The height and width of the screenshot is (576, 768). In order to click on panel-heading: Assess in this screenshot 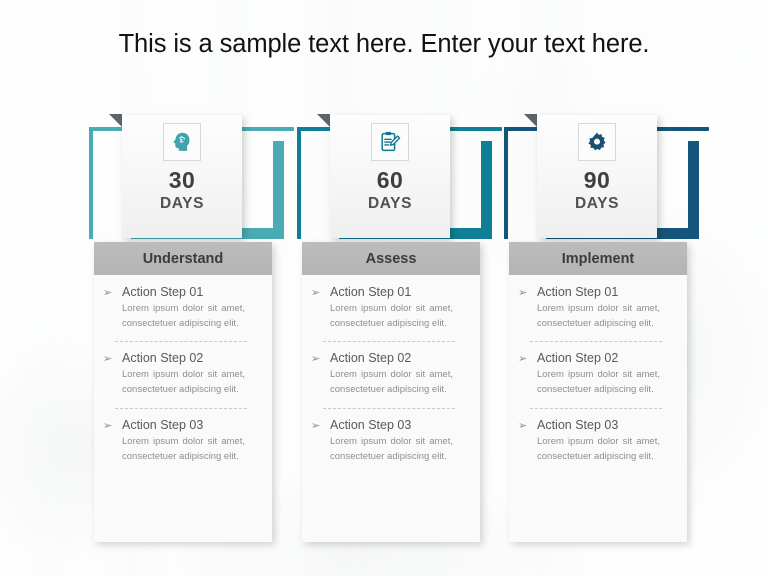, I will do `click(391, 258)`.